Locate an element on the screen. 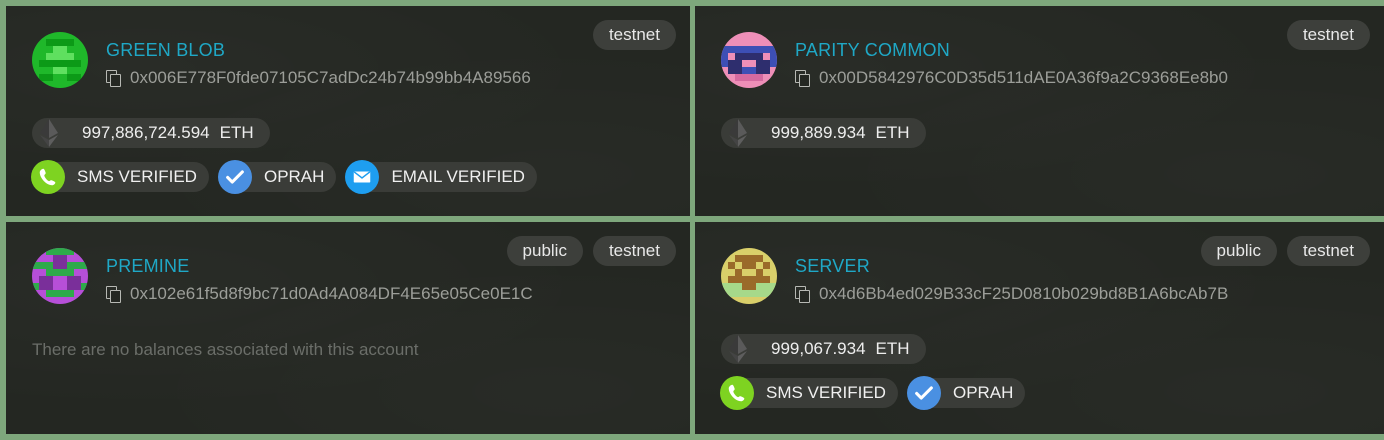 This screenshot has height=440, width=1384. envelope-icon is located at coordinates (362, 177).